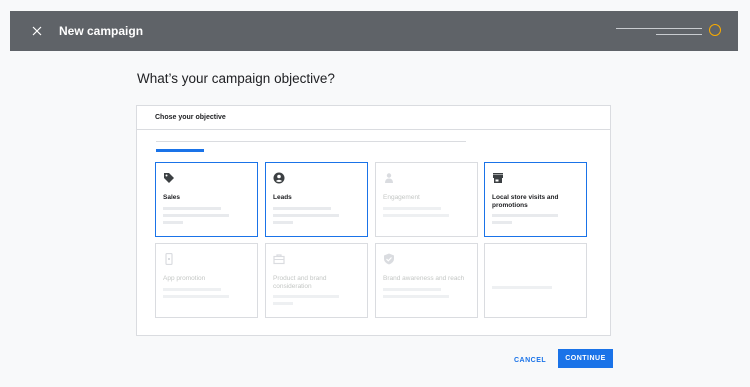 The image size is (750, 387). What do you see at coordinates (401, 197) in the screenshot?
I see `objective-label: Engagement` at bounding box center [401, 197].